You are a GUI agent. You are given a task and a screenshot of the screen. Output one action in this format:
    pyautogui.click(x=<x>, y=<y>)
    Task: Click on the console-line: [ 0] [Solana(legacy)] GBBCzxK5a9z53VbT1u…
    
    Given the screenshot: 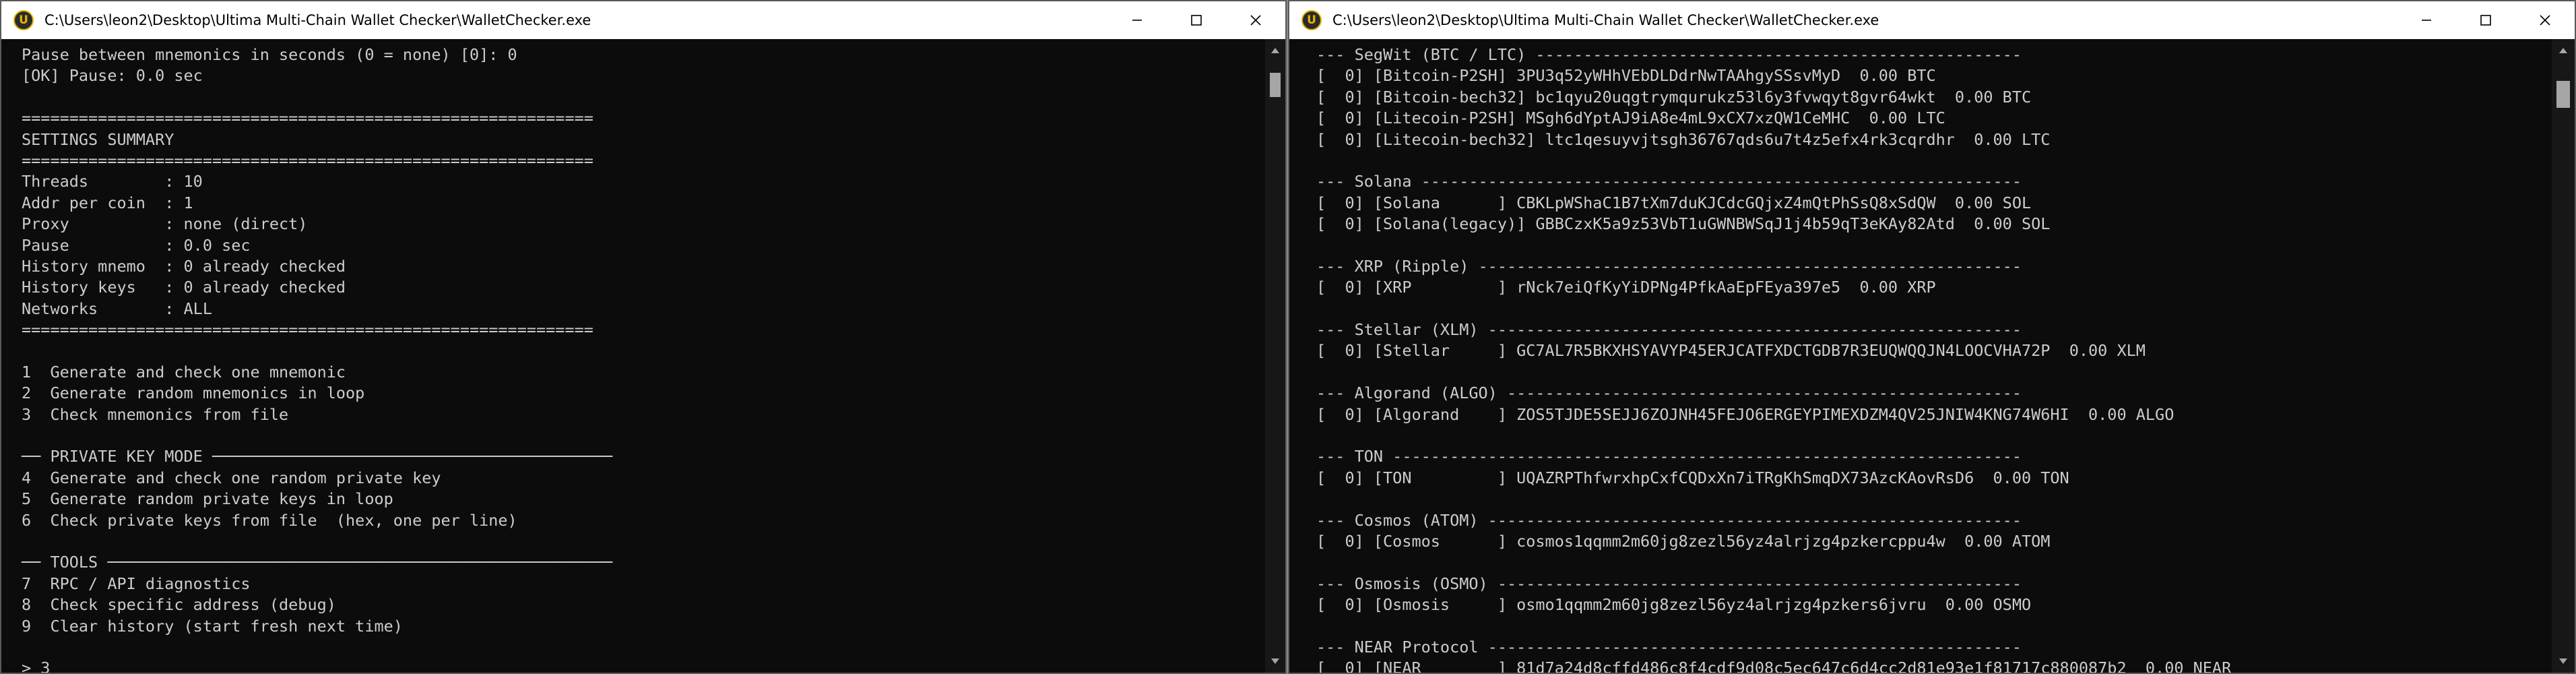 What is the action you would take?
    pyautogui.click(x=1684, y=224)
    